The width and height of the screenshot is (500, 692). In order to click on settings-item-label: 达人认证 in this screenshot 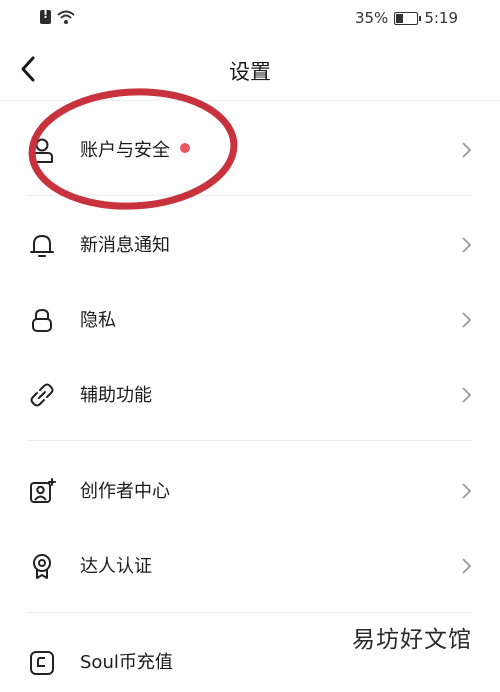, I will do `click(116, 566)`.